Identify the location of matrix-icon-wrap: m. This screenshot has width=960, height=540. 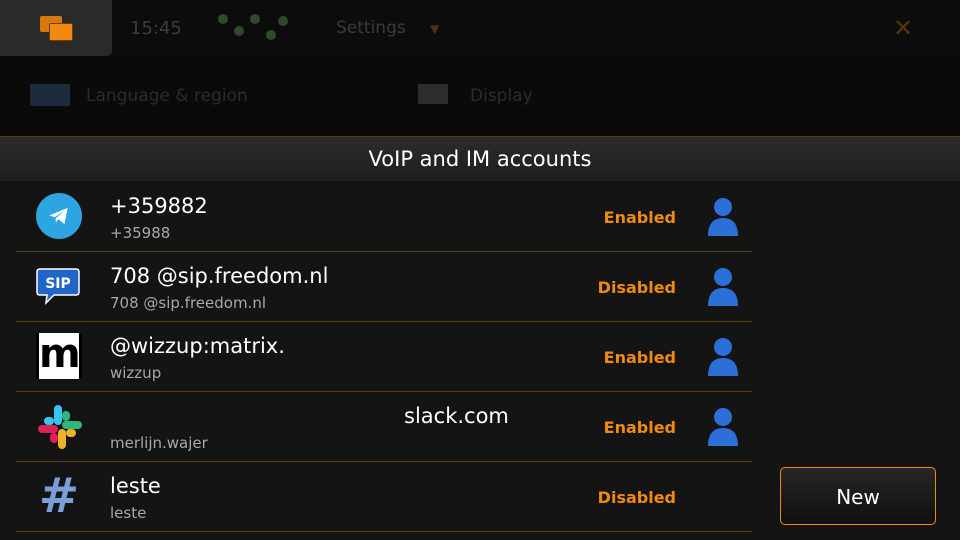
(60, 357).